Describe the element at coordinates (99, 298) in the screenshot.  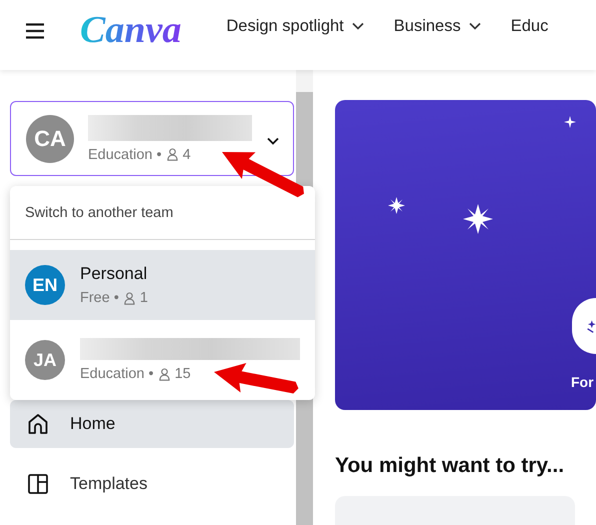
I see `team-plan: Free •` at that location.